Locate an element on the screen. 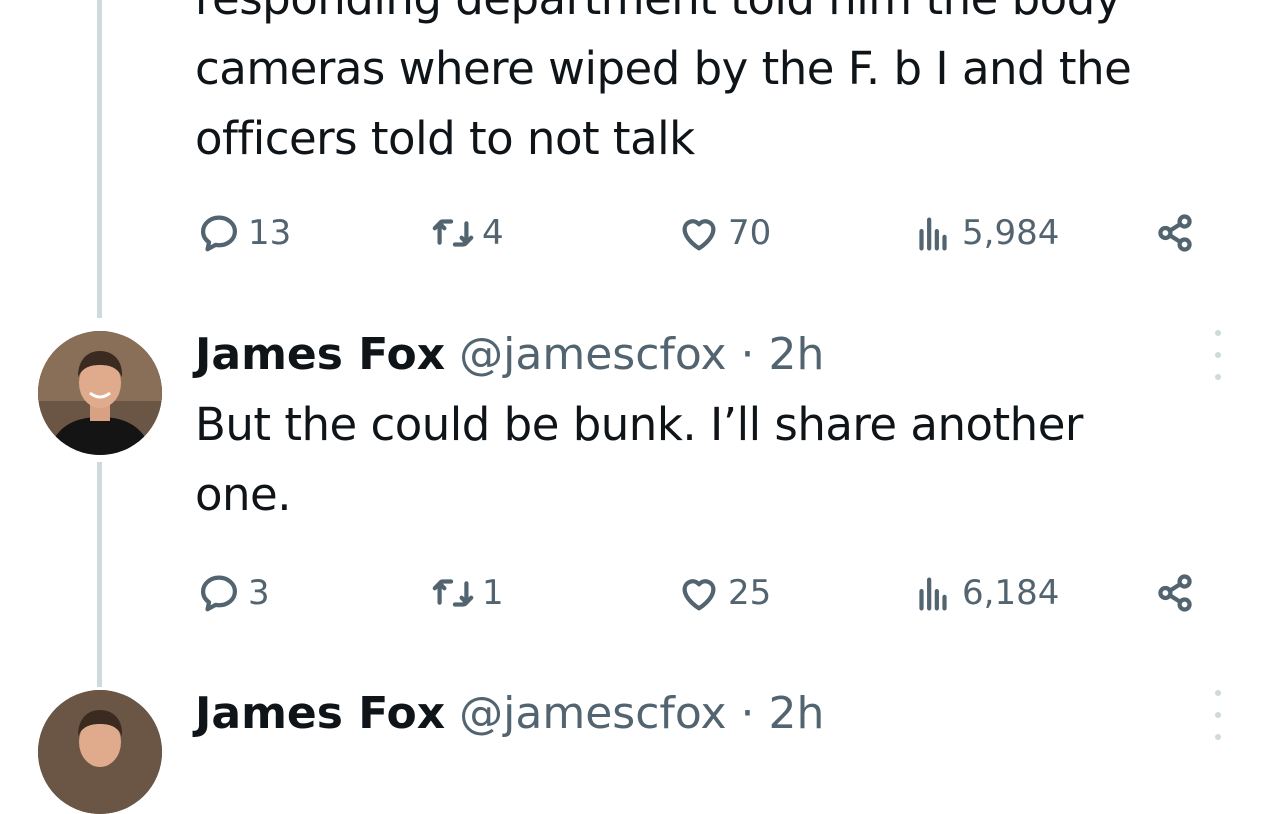 This screenshot has width=1280, height=814. views-button: 6,184 is located at coordinates (984, 593).